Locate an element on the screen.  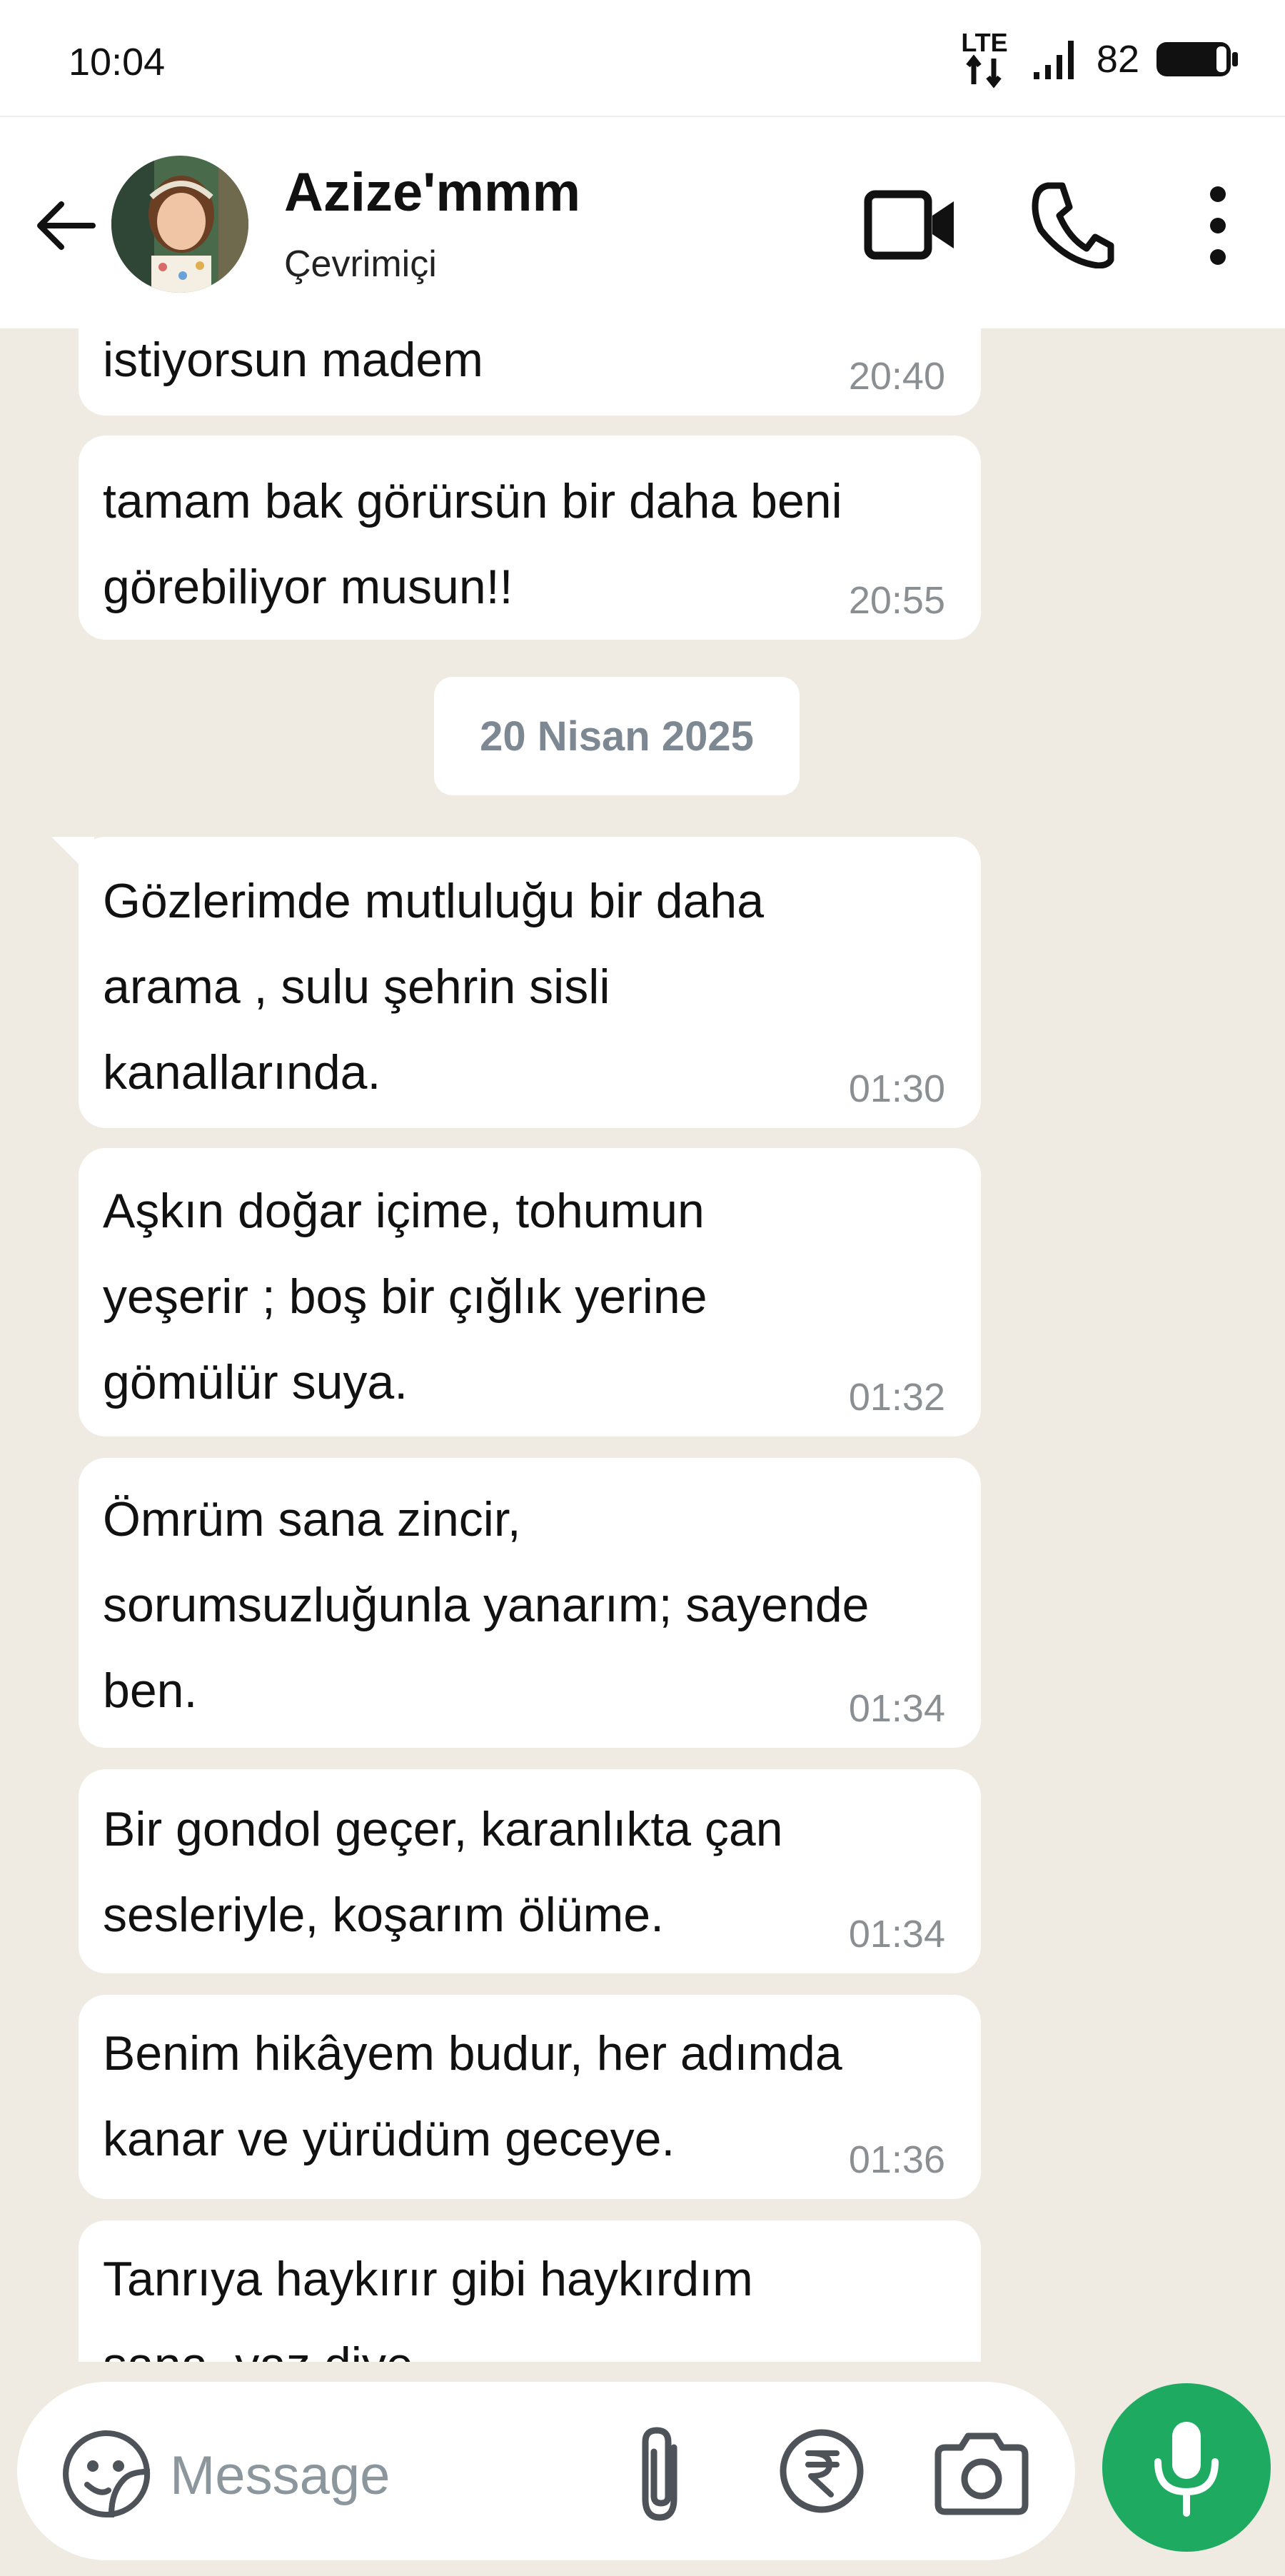
video-call-icon is located at coordinates (911, 224).